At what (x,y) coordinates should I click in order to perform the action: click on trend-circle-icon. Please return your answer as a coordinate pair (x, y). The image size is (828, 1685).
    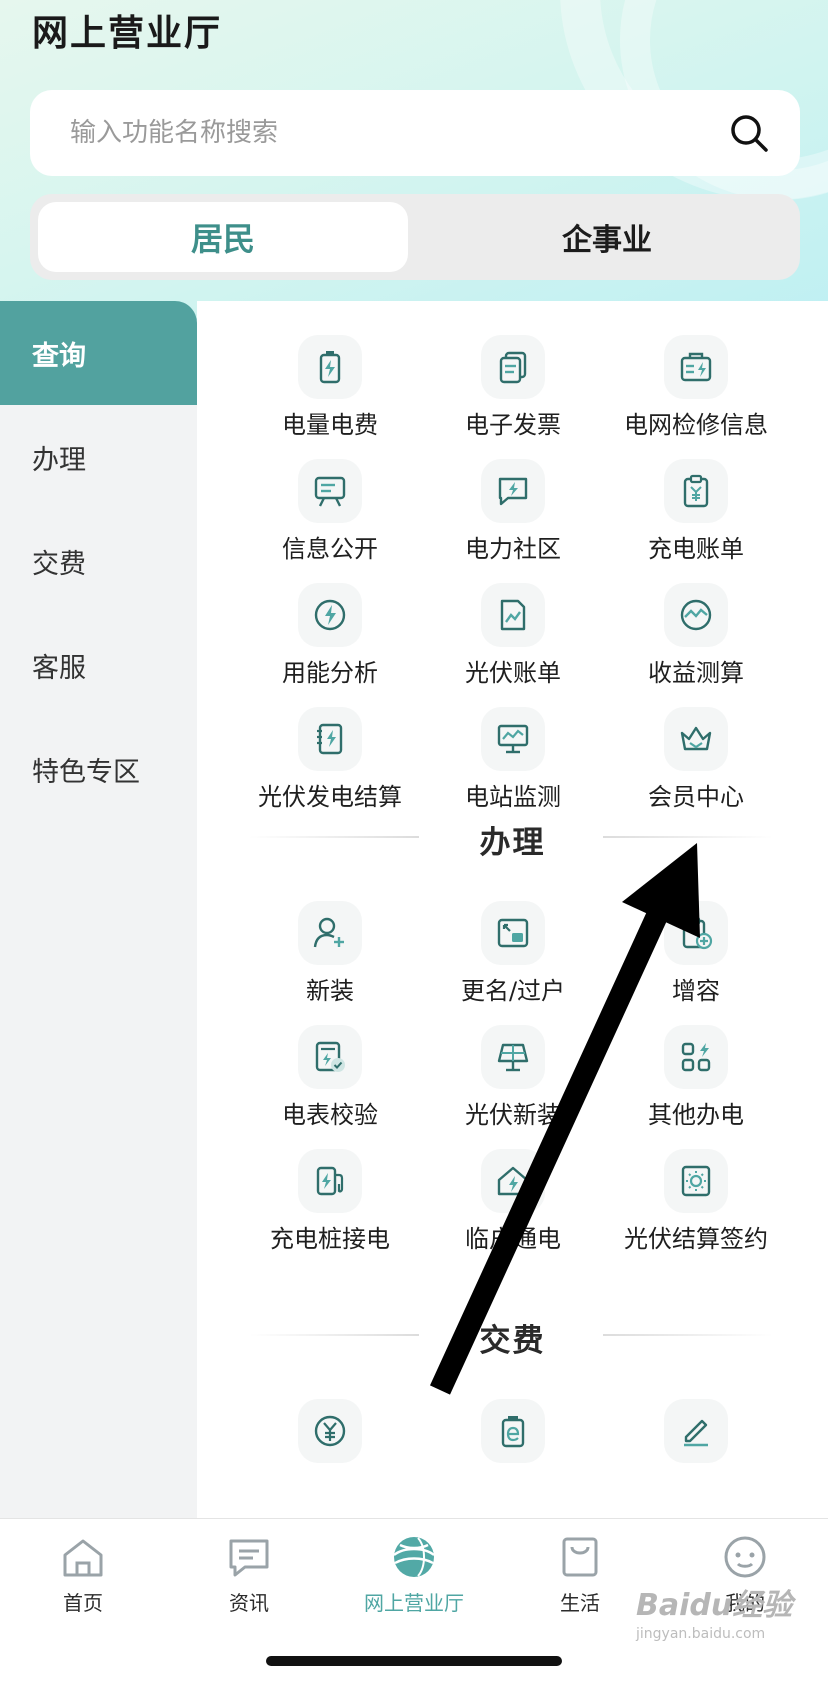
    Looking at the image, I should click on (696, 615).